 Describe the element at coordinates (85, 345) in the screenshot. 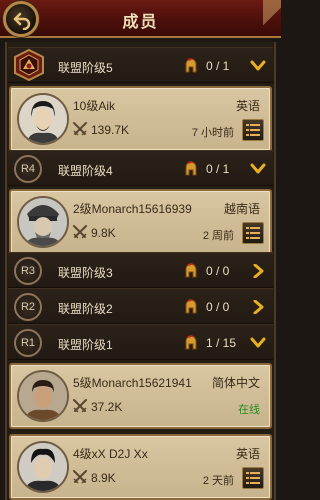

I see `rank-label: 联盟阶级1` at that location.